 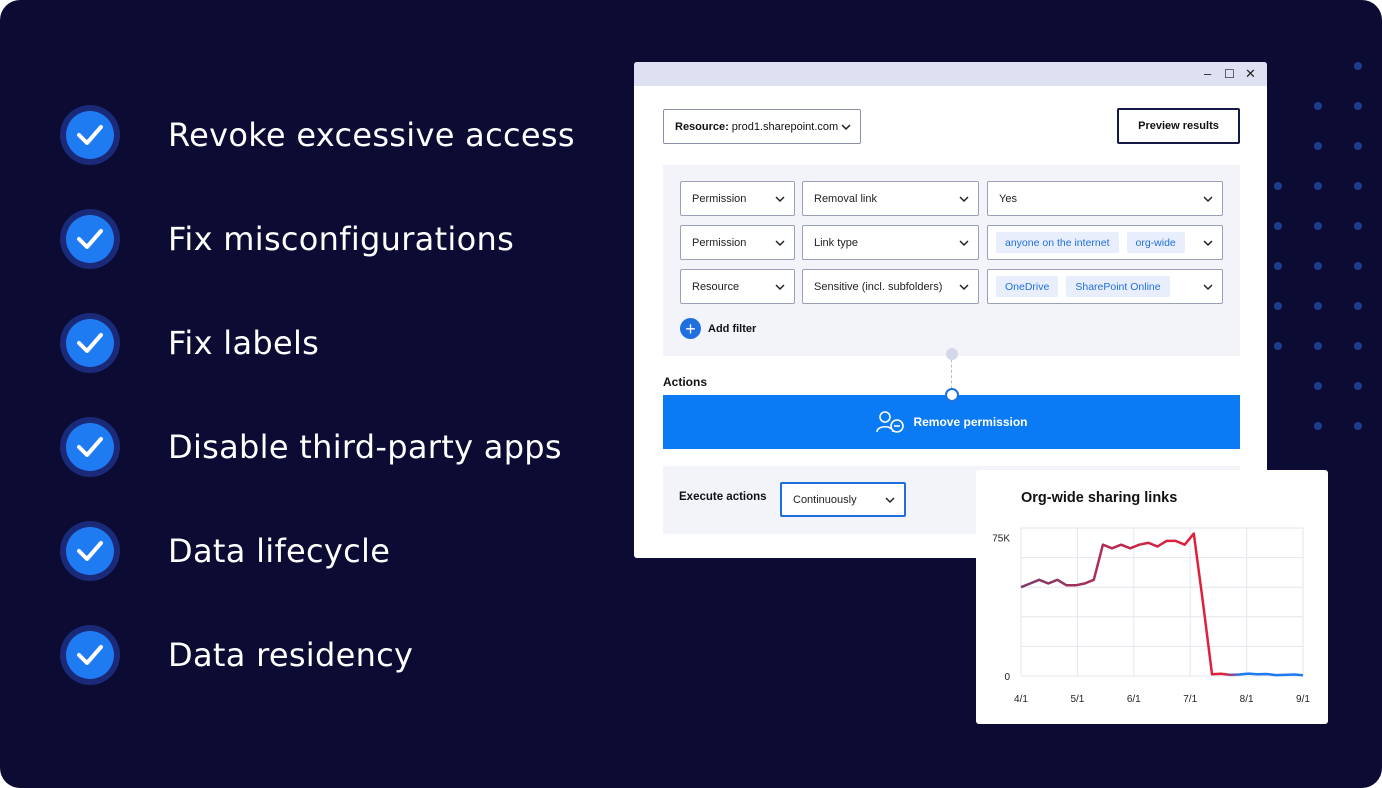 What do you see at coordinates (1247, 699) in the screenshot?
I see `x-tick-label: 8/1` at bounding box center [1247, 699].